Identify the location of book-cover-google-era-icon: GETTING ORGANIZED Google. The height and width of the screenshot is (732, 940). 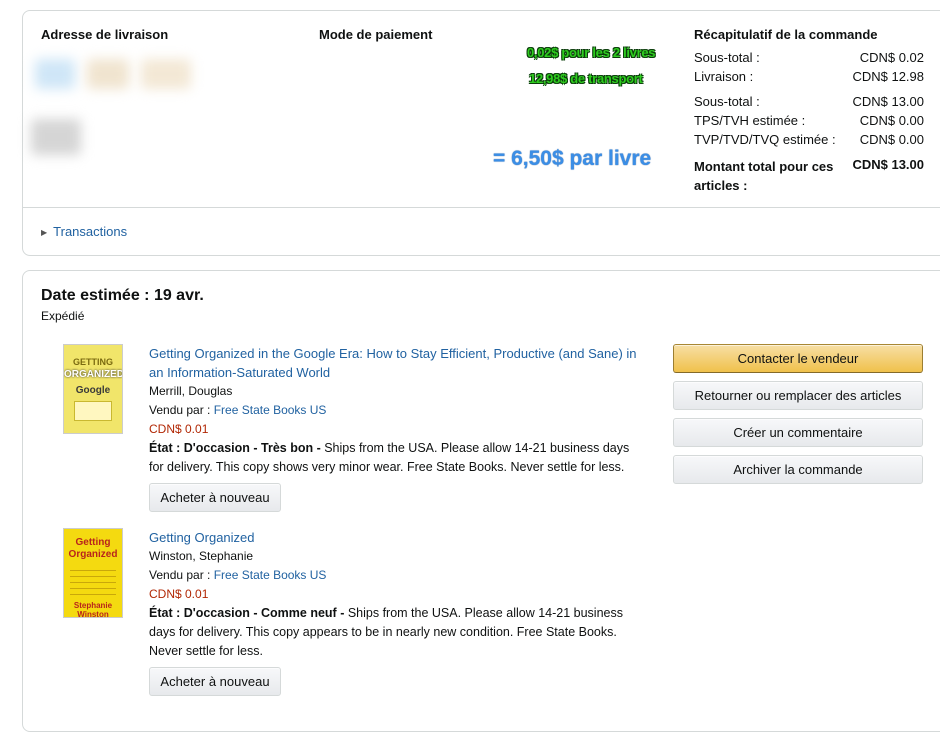
(93, 389).